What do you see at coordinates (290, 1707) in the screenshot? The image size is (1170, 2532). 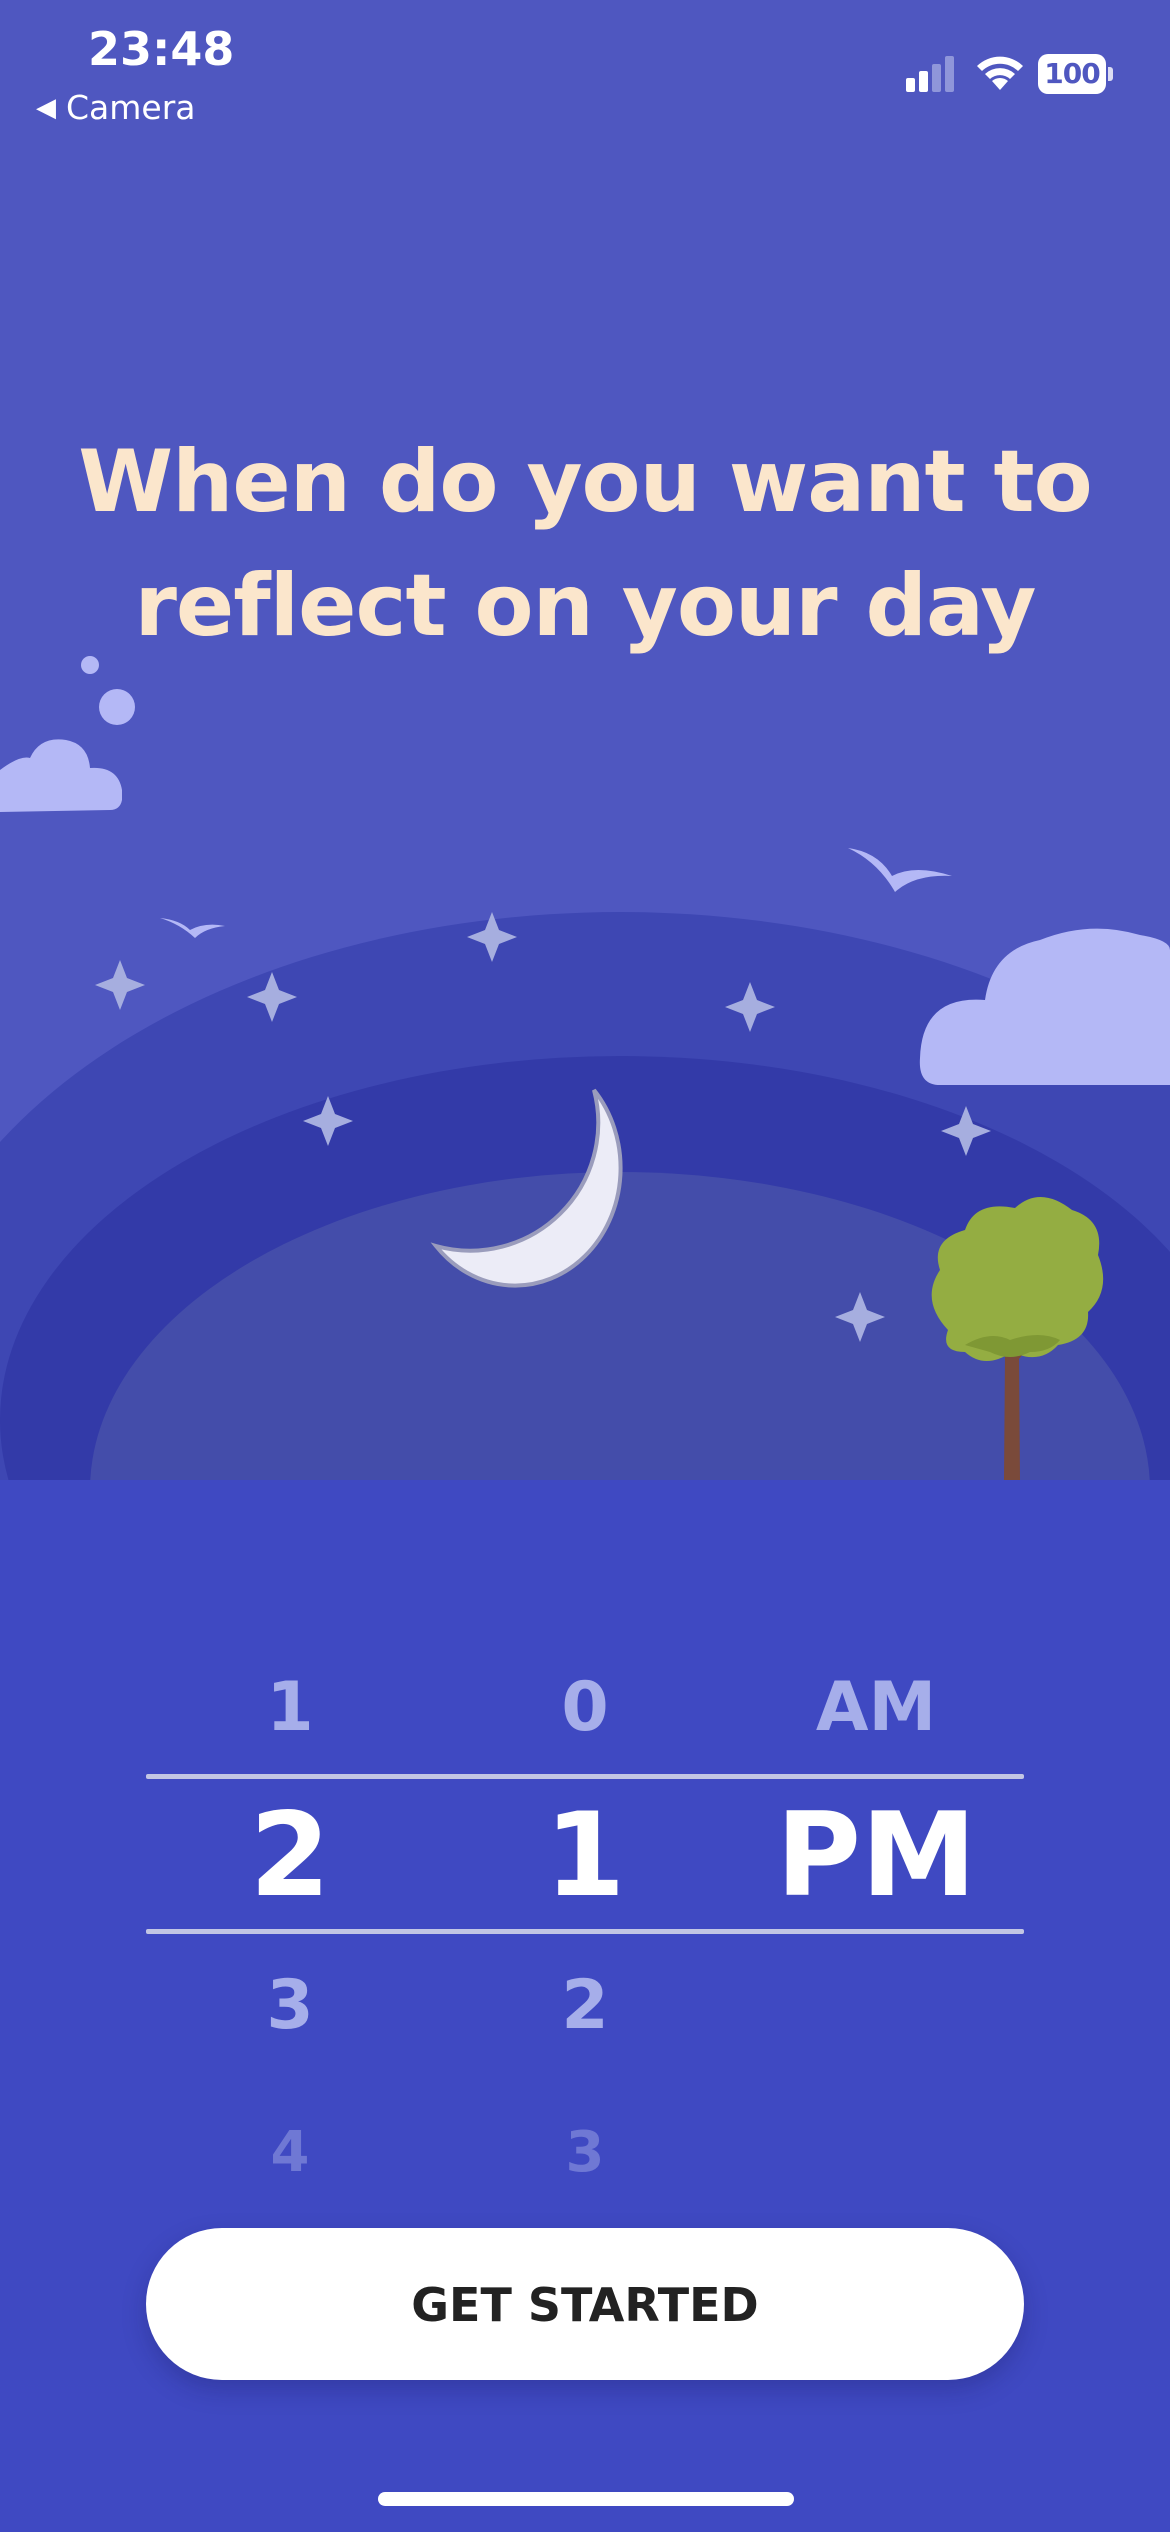 I see `hour-option: 1` at bounding box center [290, 1707].